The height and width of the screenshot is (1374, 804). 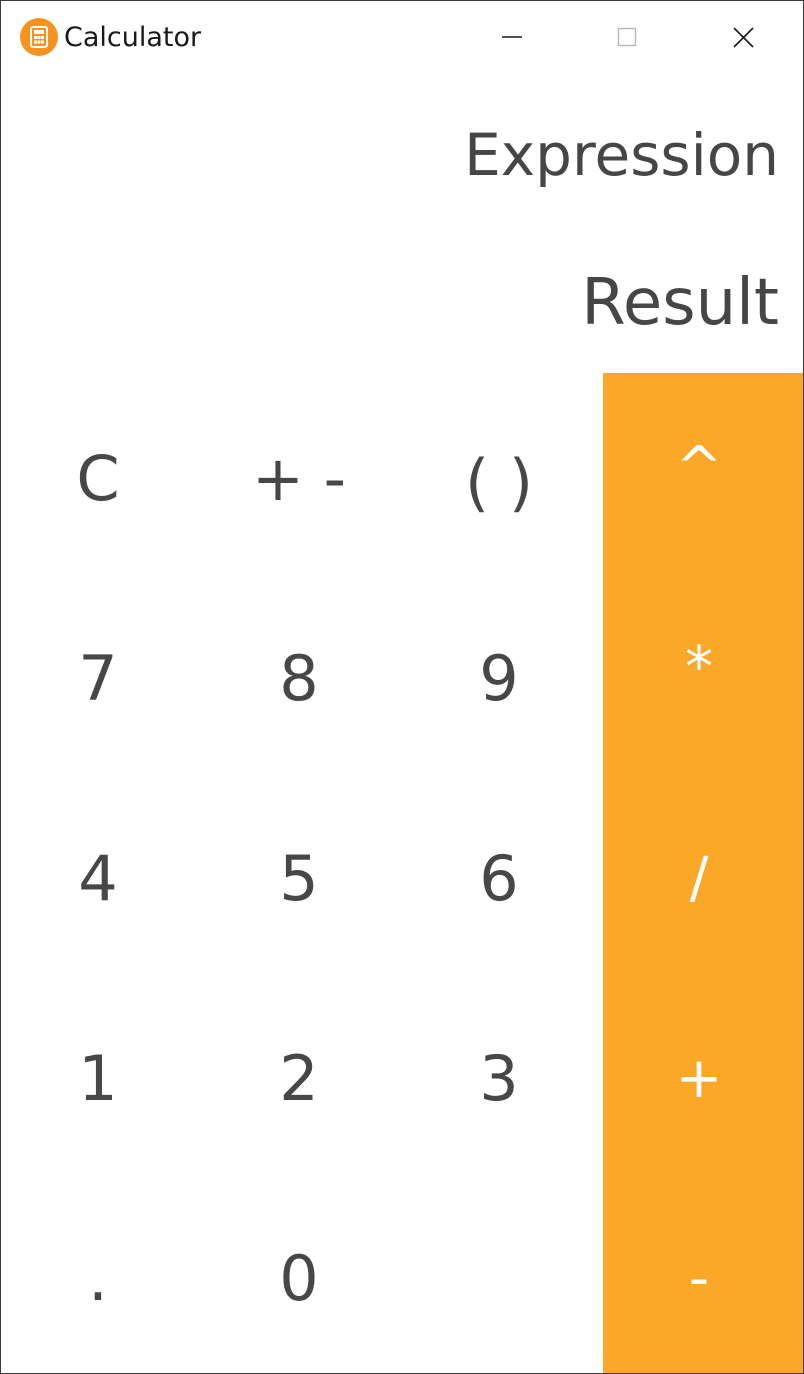 What do you see at coordinates (680, 303) in the screenshot?
I see `result-display: Result` at bounding box center [680, 303].